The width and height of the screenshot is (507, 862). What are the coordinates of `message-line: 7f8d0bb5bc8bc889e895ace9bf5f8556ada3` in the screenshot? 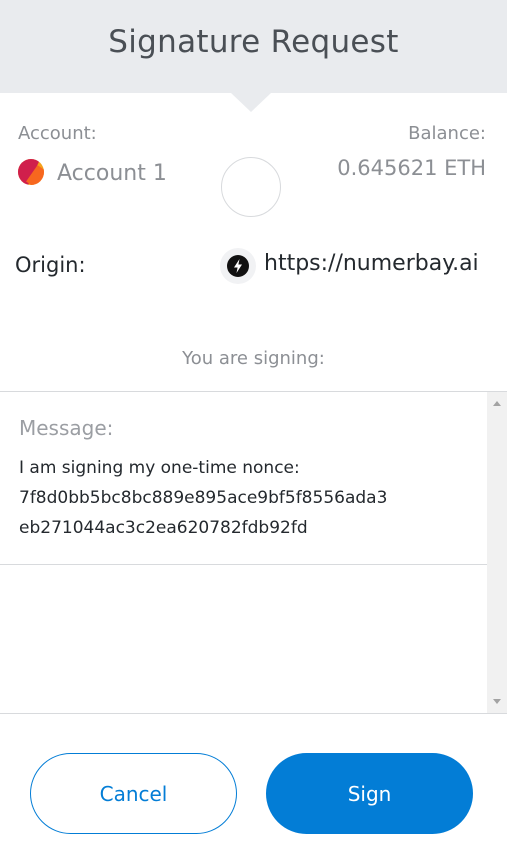 It's located at (203, 498).